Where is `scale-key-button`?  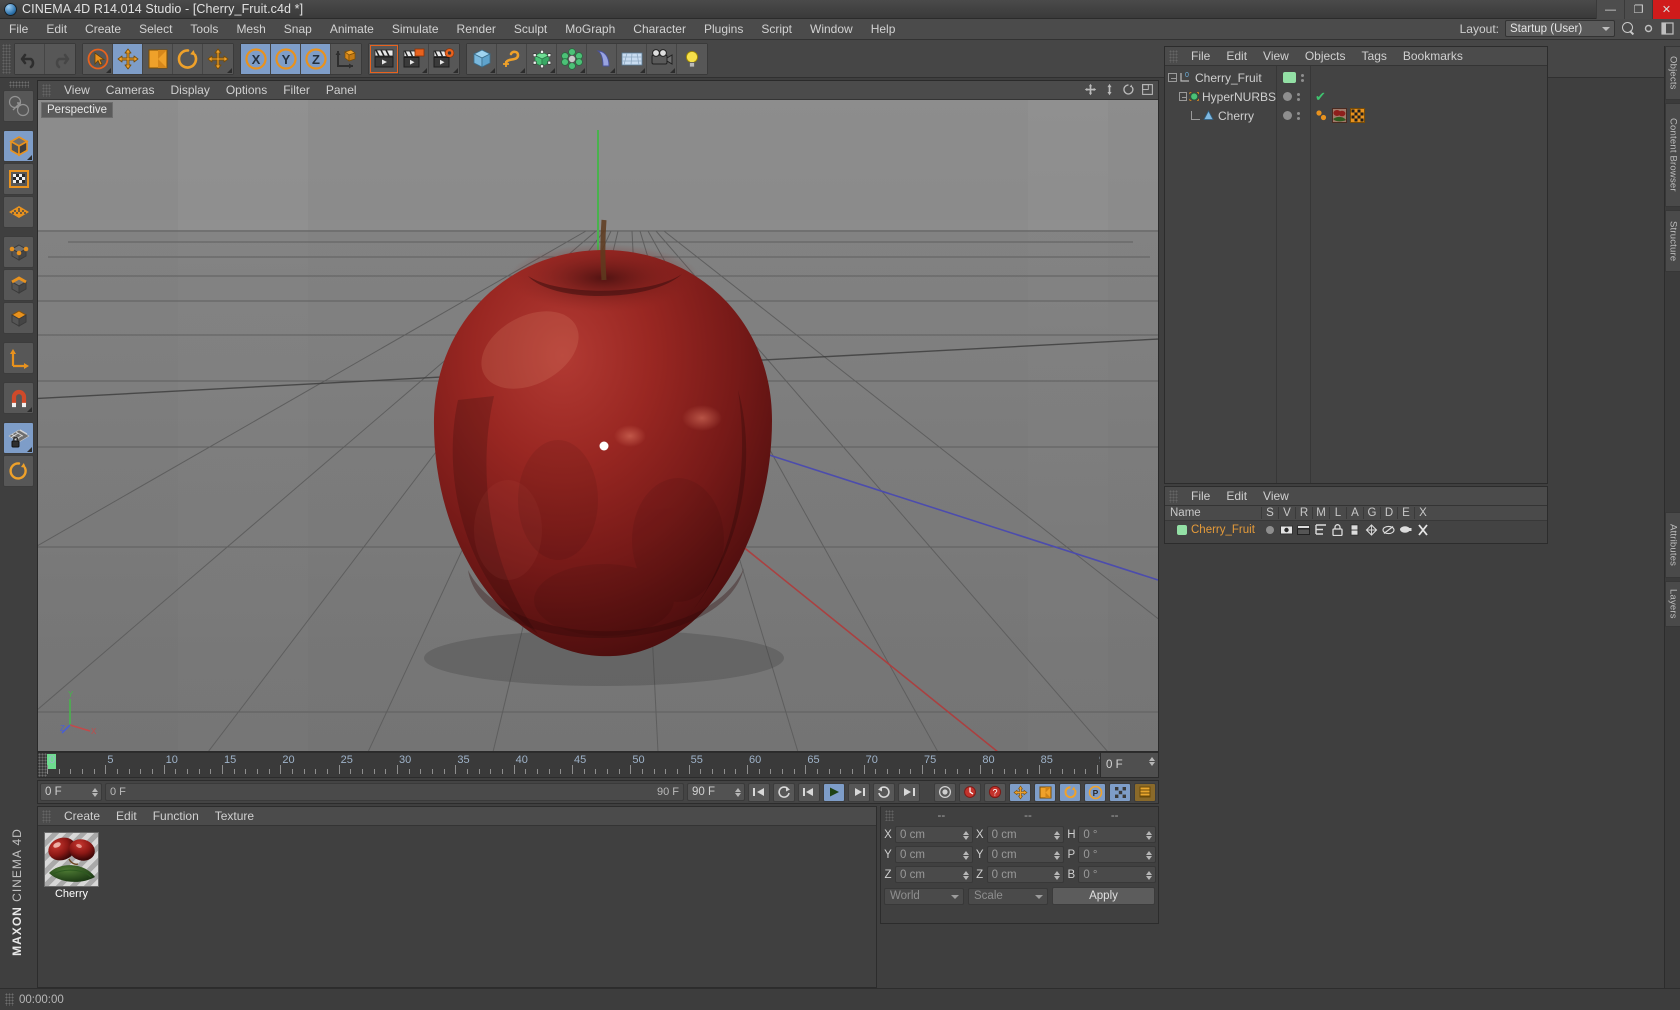 scale-key-button is located at coordinates (1045, 792).